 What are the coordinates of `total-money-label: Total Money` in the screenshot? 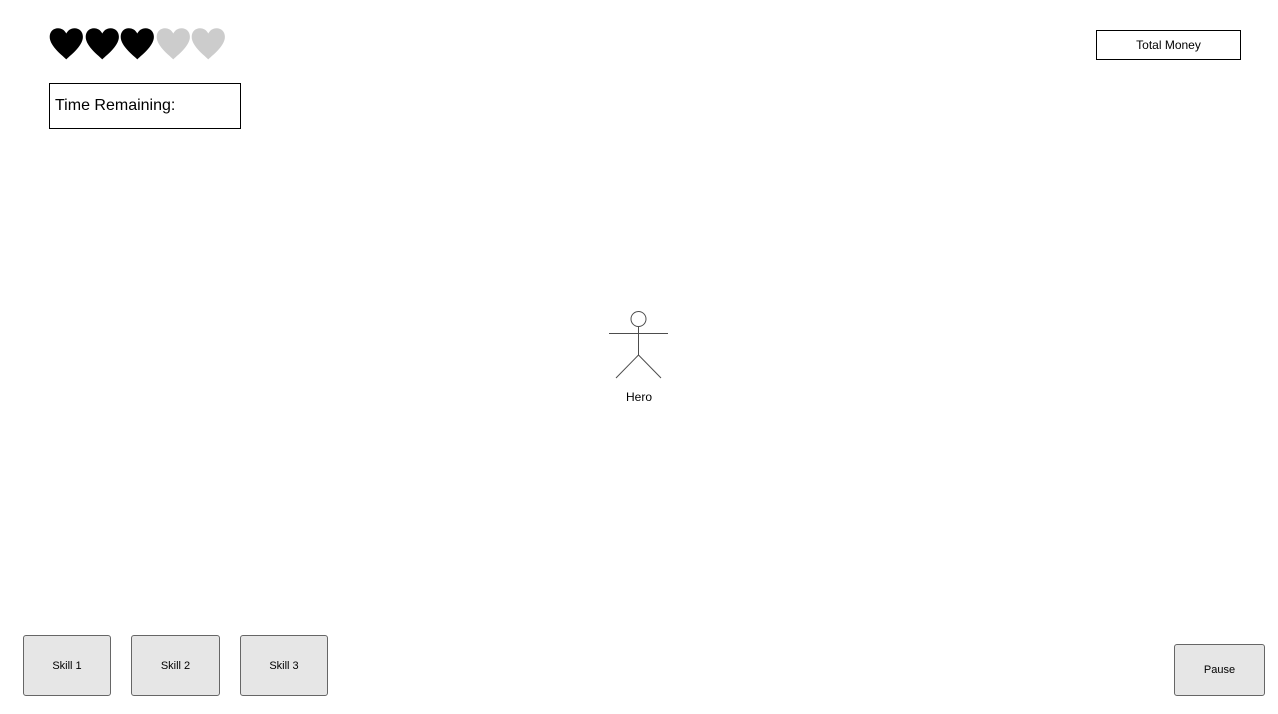 It's located at (1168, 45).